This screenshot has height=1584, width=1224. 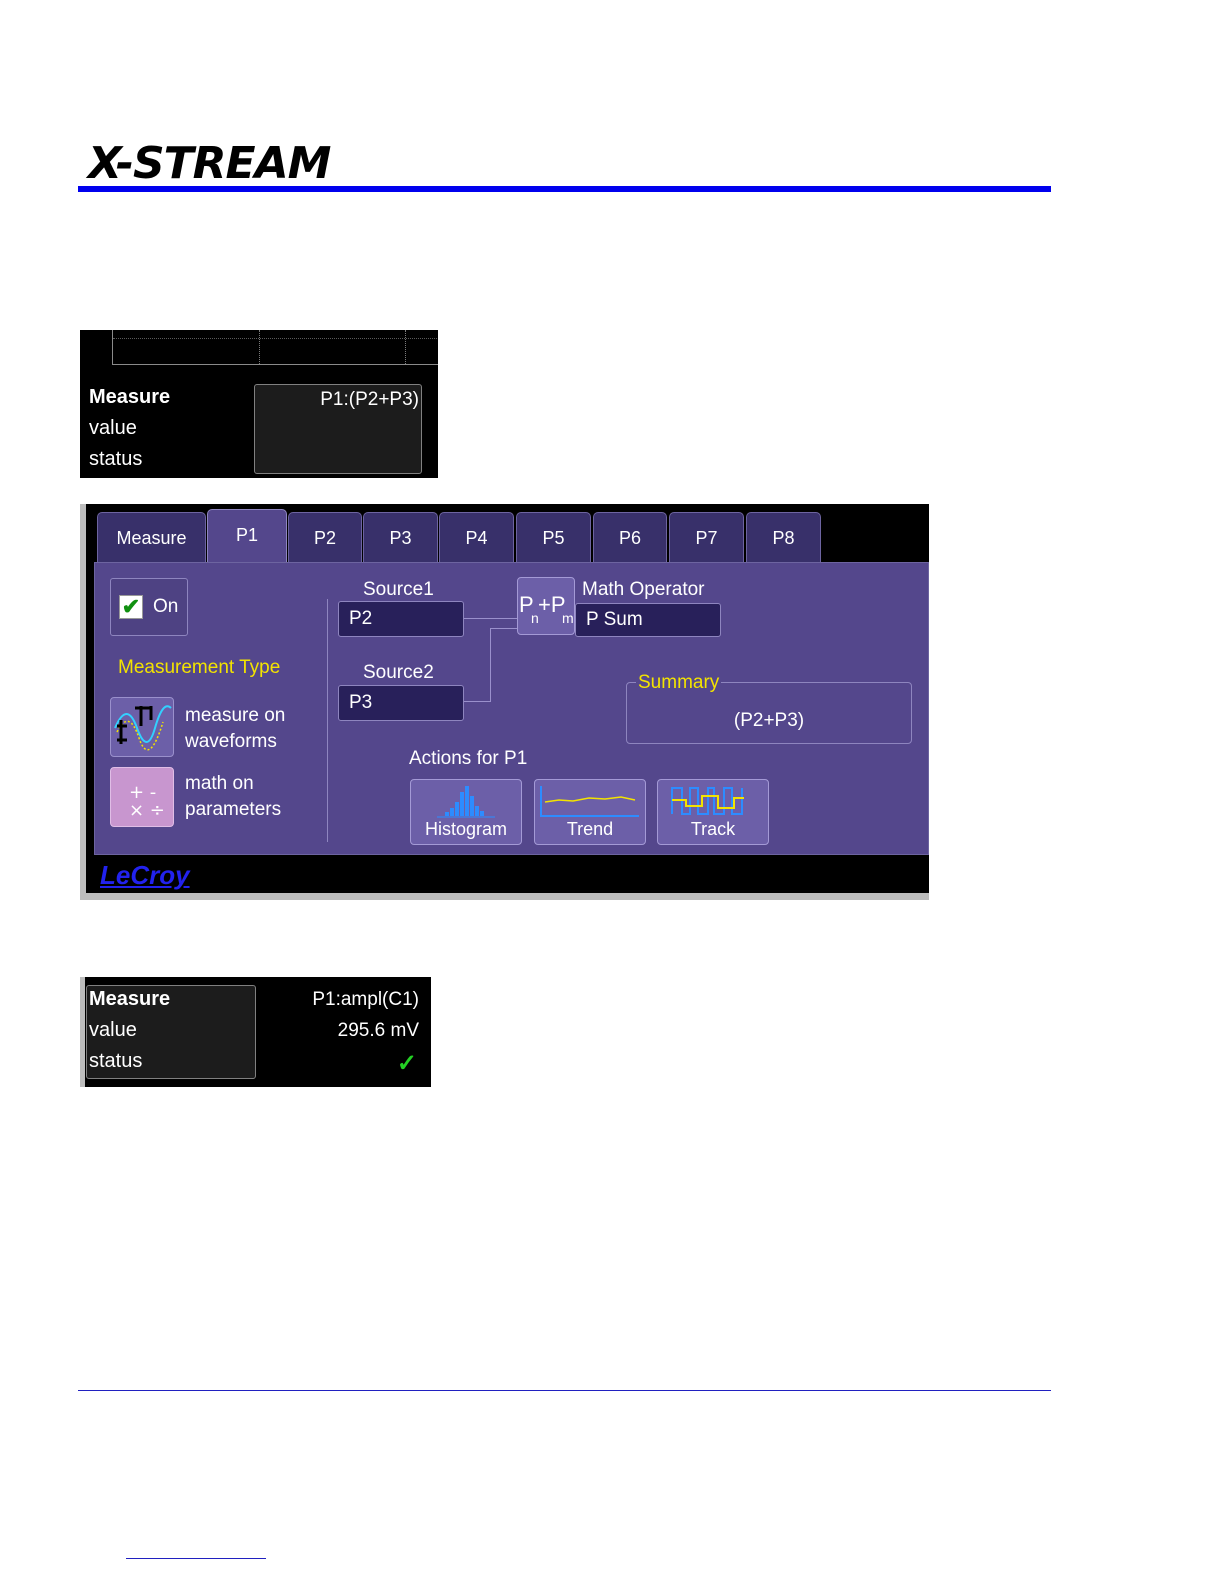 I want to click on waveform-measure-icon, so click(x=143, y=728).